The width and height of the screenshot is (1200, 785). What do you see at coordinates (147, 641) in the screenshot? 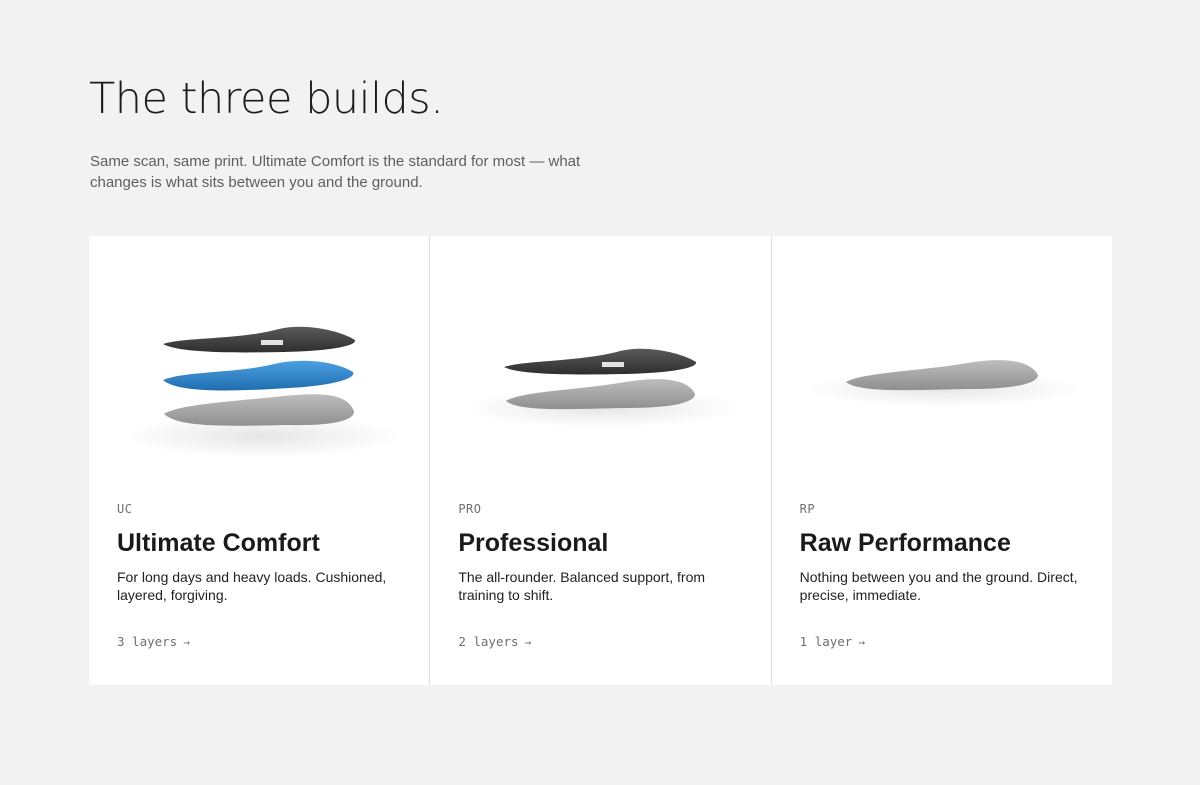
I see `layers-count: 3 layers` at bounding box center [147, 641].